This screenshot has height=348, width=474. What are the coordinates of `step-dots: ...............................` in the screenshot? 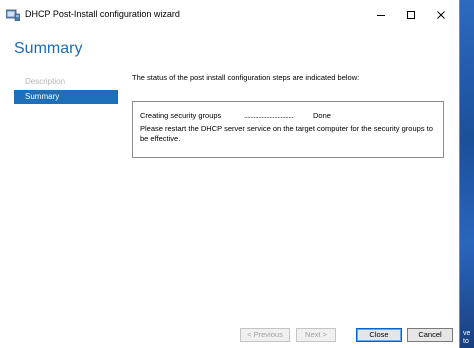 It's located at (269, 115).